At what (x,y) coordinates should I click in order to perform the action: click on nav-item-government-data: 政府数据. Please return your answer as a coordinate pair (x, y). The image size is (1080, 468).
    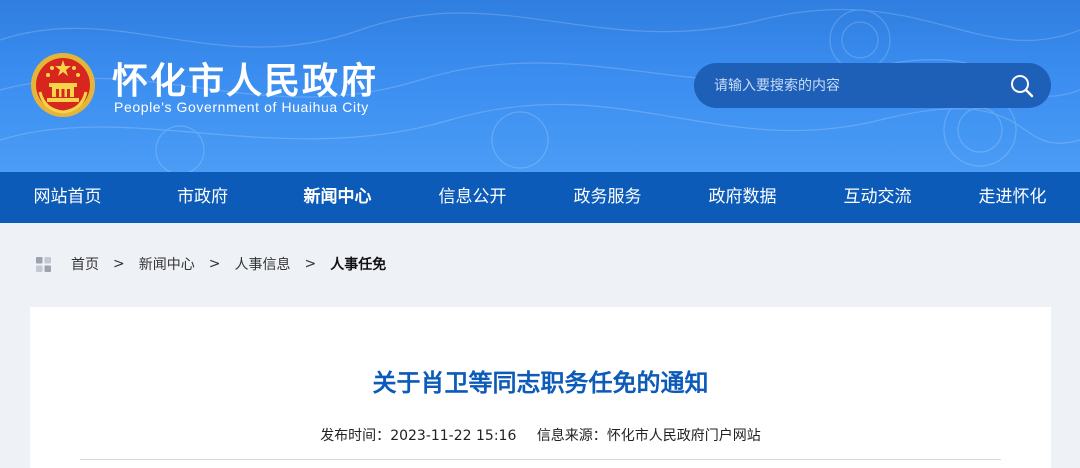
    Looking at the image, I should click on (742, 197).